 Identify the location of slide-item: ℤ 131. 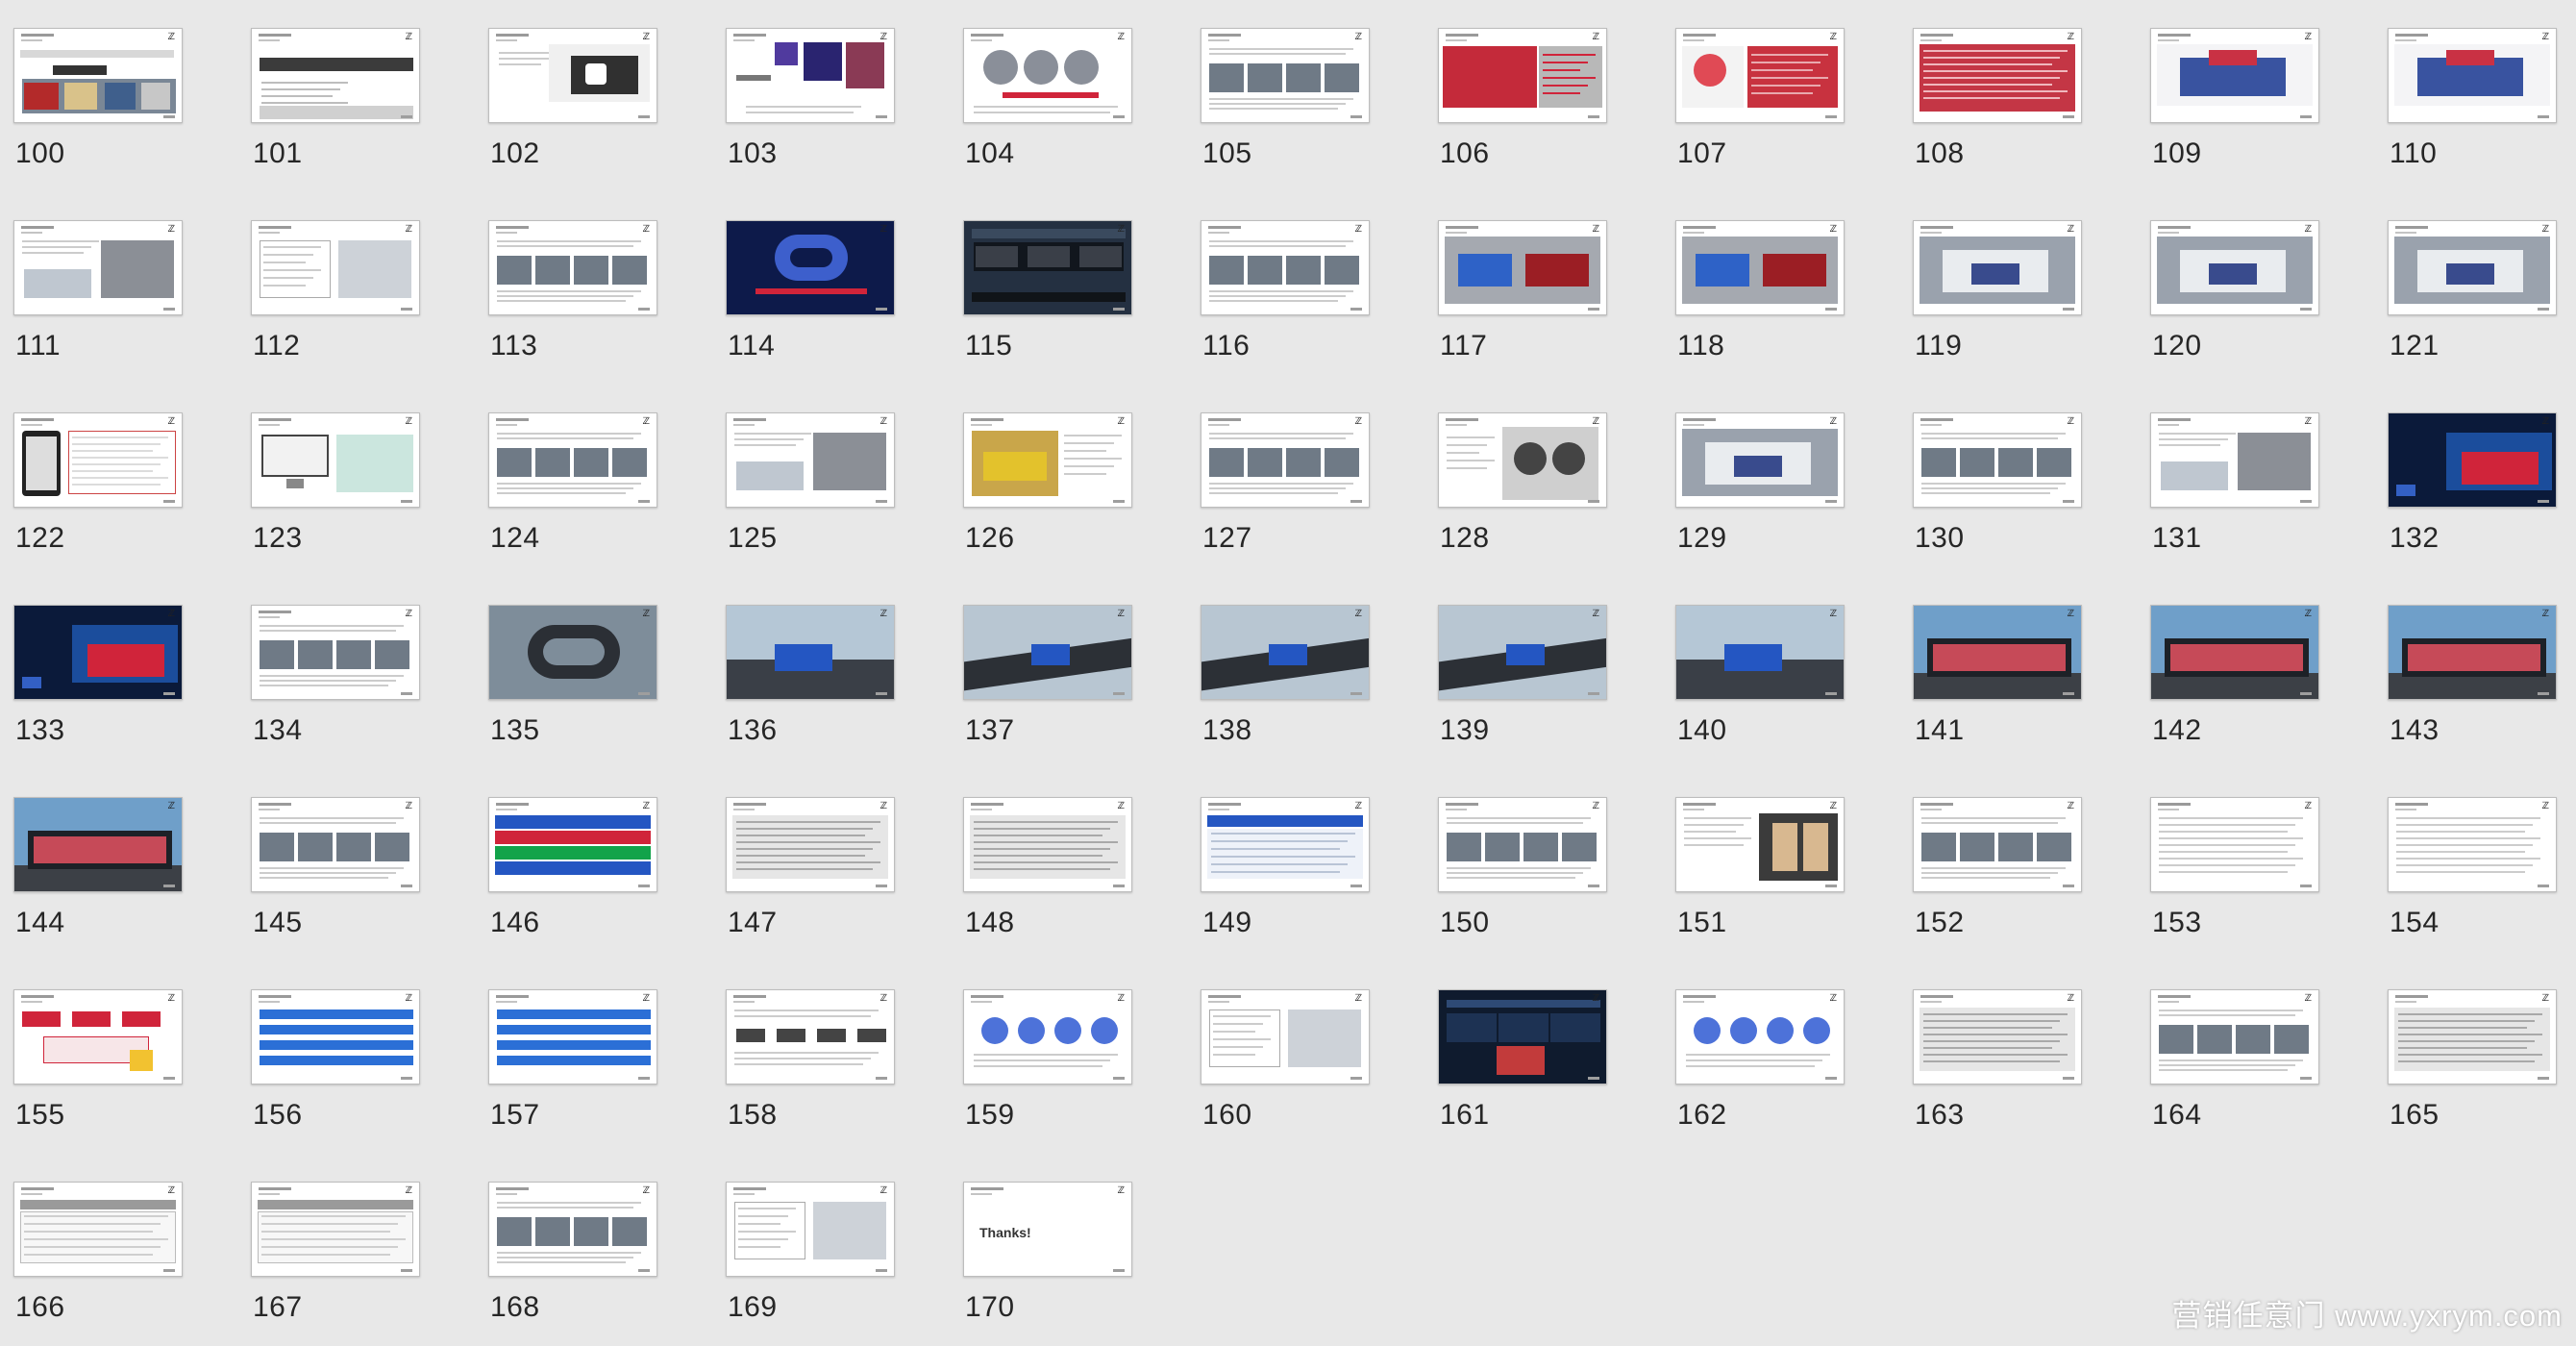
(2256, 476).